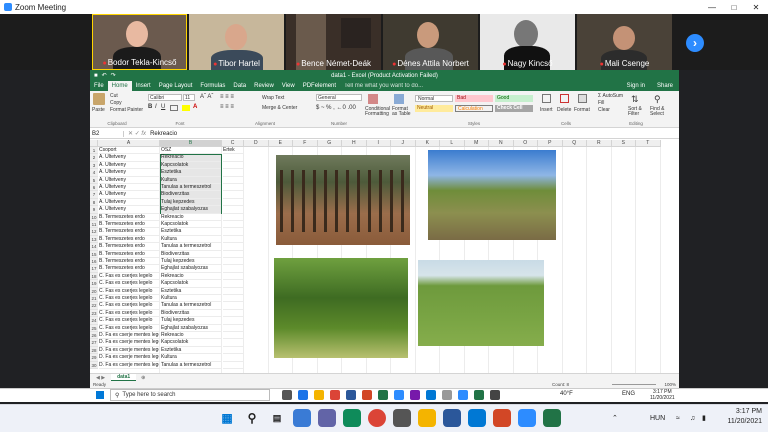 This screenshot has height=432, width=768. Describe the element at coordinates (143, 378) in the screenshot. I see `new-sheet-icon: ⊕` at that location.